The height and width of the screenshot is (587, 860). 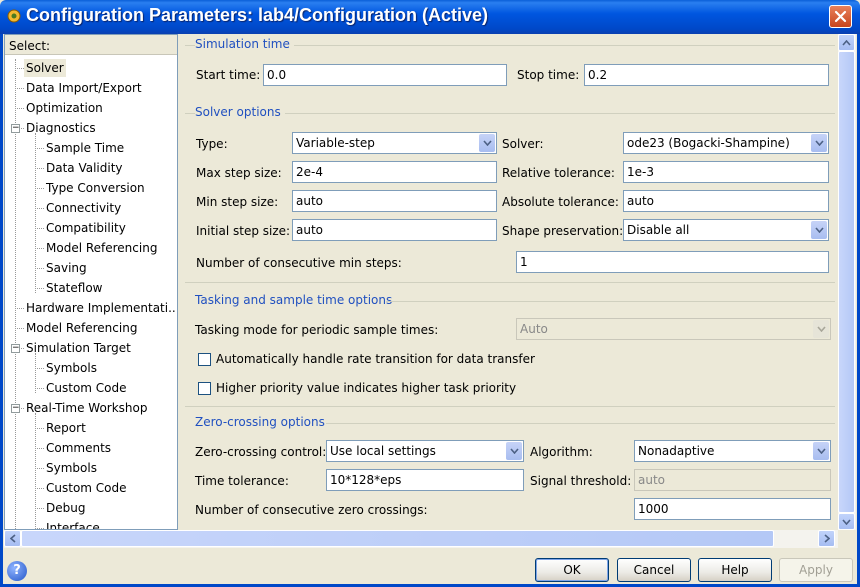 I want to click on stop-time-label: Stop time:, so click(x=548, y=75).